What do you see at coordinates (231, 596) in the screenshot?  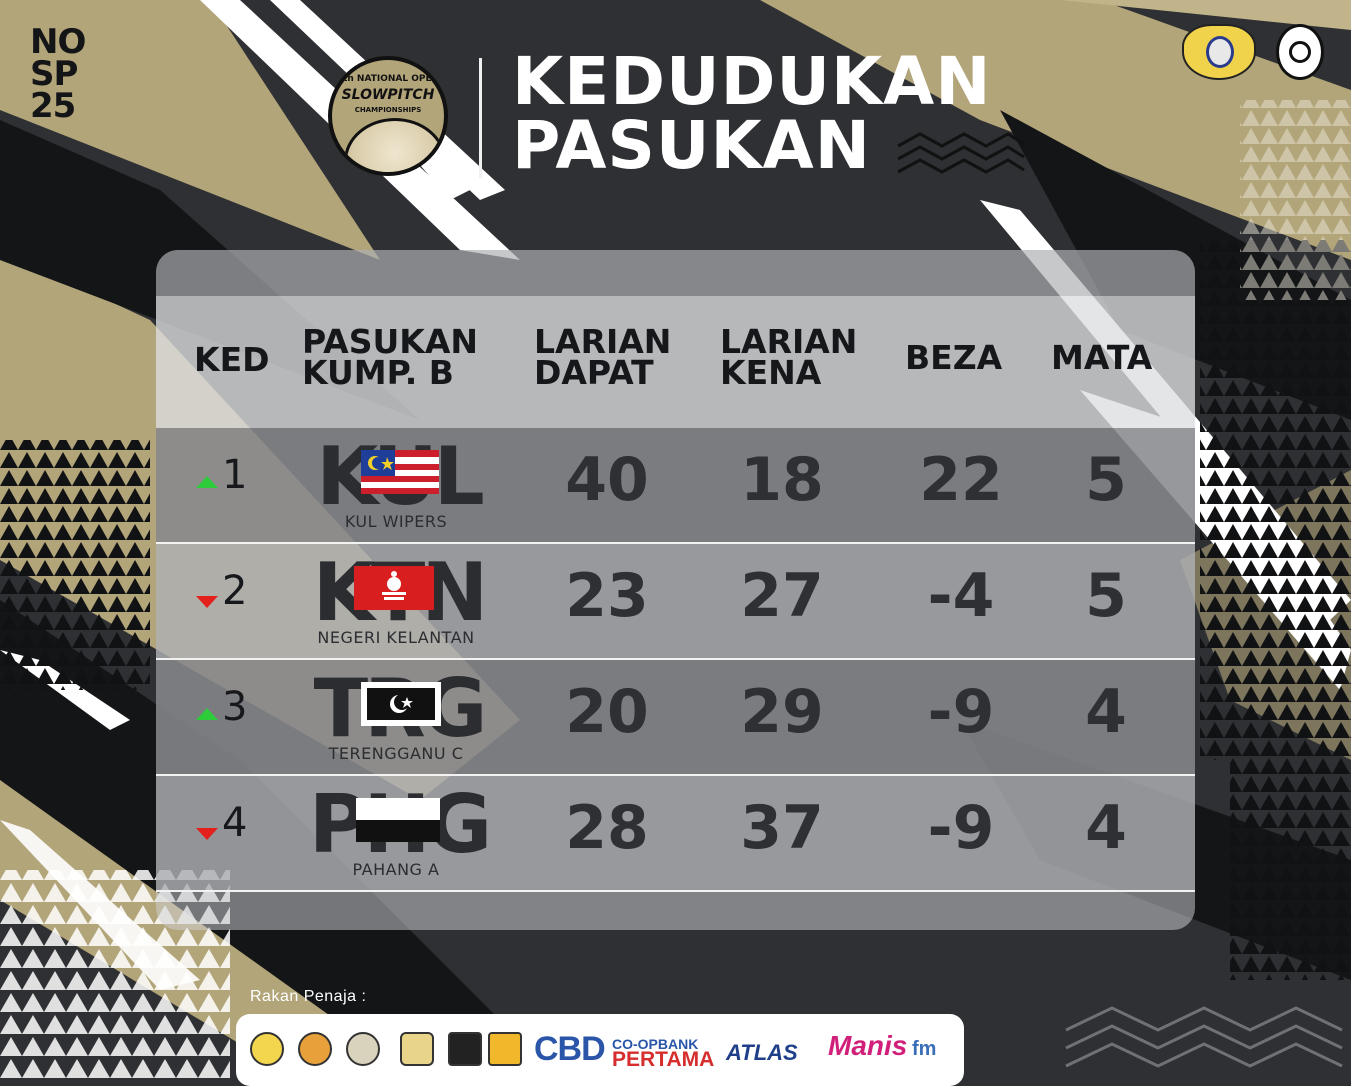 I see `rank-cell: 2` at bounding box center [231, 596].